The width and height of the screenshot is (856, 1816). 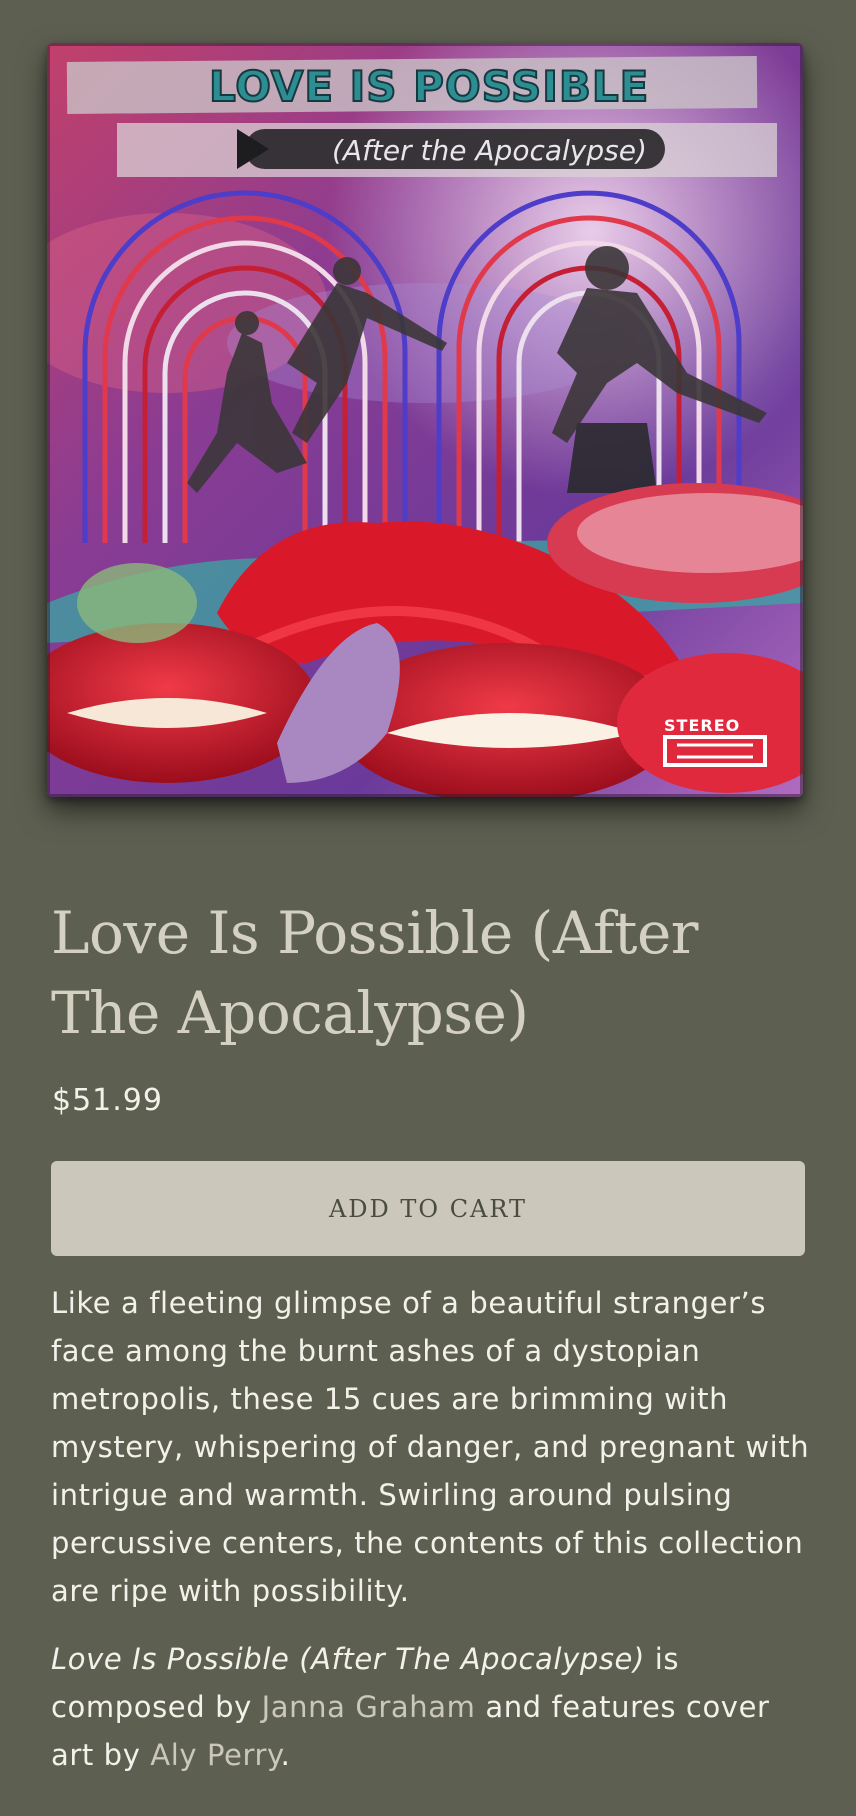 What do you see at coordinates (428, 1208) in the screenshot?
I see `add-to-cart-button: ADD TO CART` at bounding box center [428, 1208].